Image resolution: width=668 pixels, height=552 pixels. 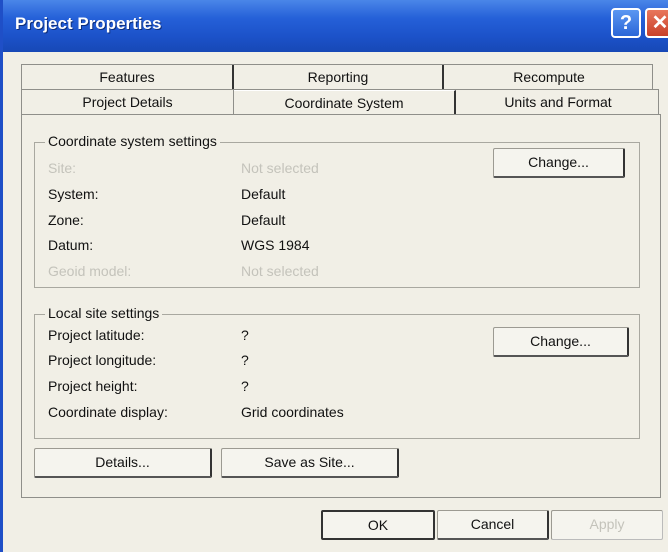 I want to click on site-label: Site:, so click(x=62, y=168).